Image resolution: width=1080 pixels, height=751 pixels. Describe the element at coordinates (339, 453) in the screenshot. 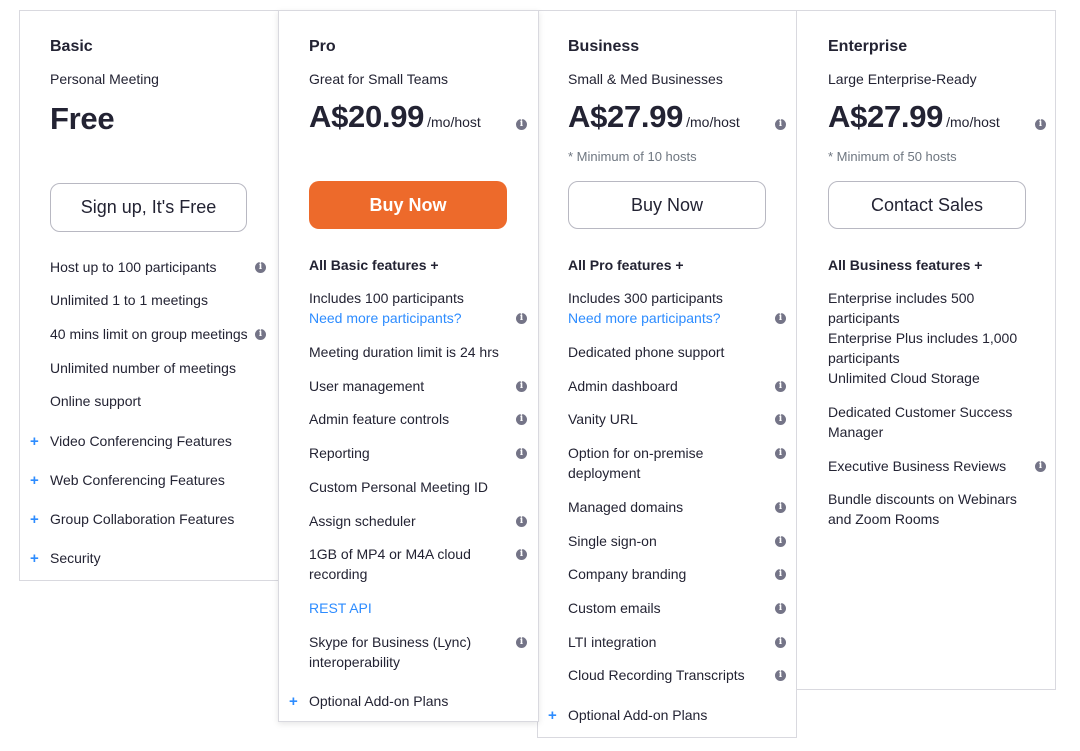

I see `feature-item: Reporting` at that location.